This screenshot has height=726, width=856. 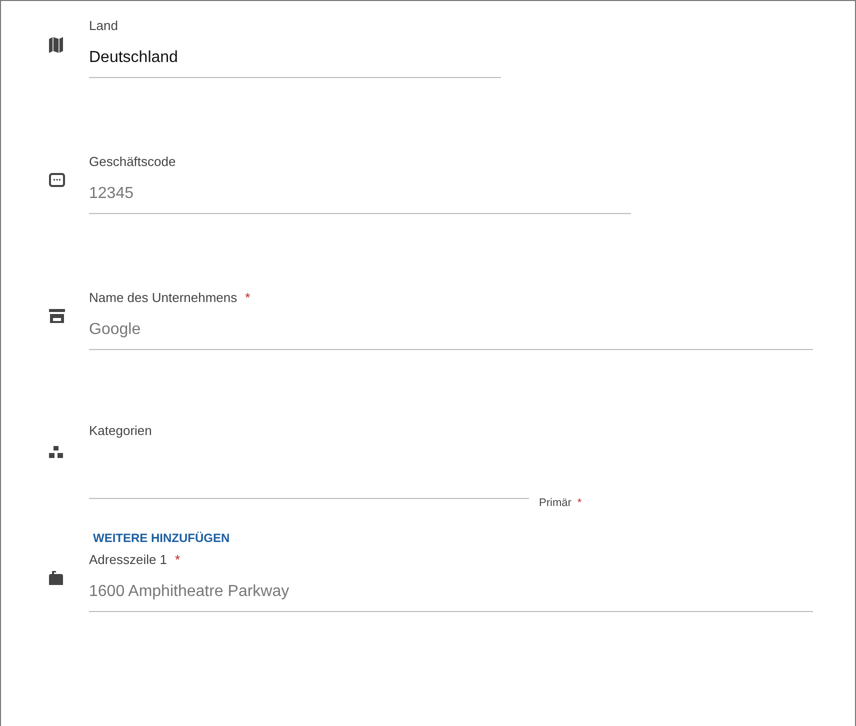 I want to click on field-label: Kategorien, so click(x=120, y=430).